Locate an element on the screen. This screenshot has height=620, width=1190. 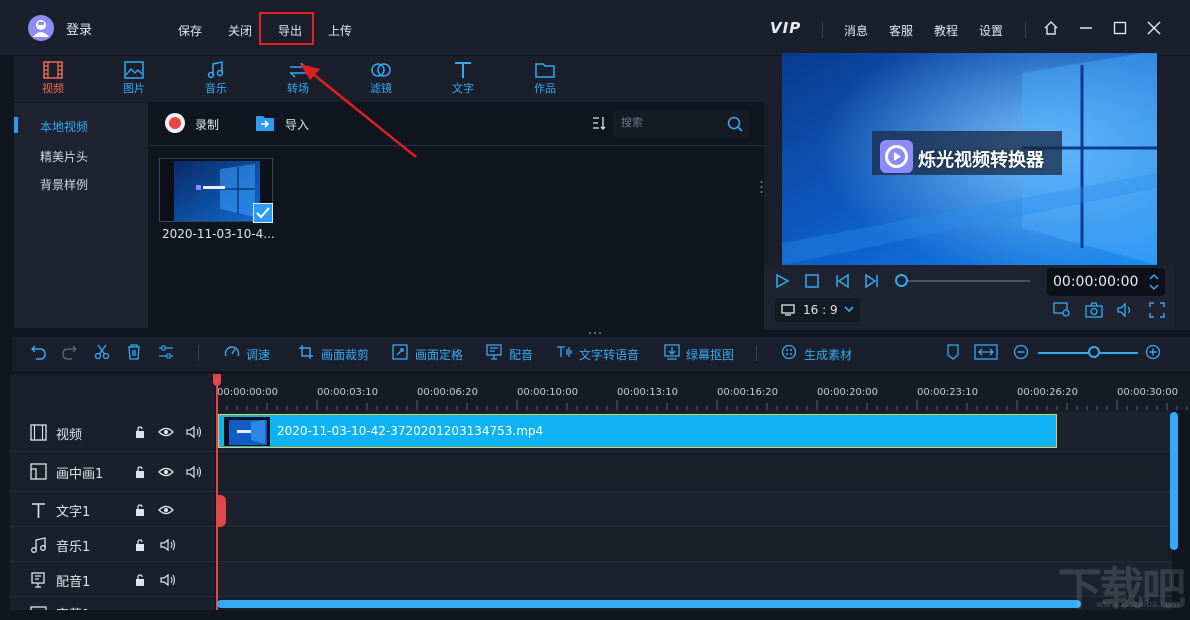
search-icon is located at coordinates (735, 124).